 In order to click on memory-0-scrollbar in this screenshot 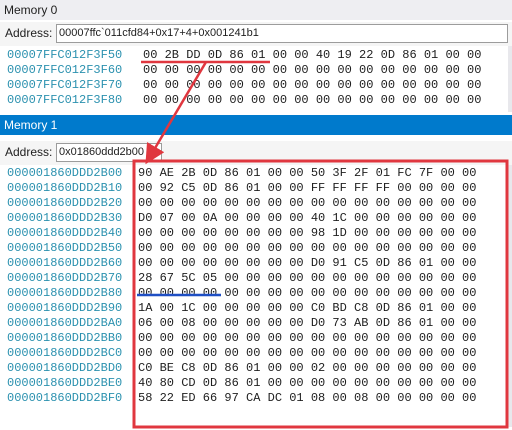, I will do `click(510, 79)`.